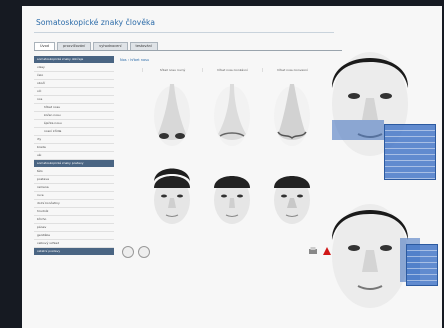  Describe the element at coordinates (232, 198) in the screenshot. I see `face-concave-image` at that location.